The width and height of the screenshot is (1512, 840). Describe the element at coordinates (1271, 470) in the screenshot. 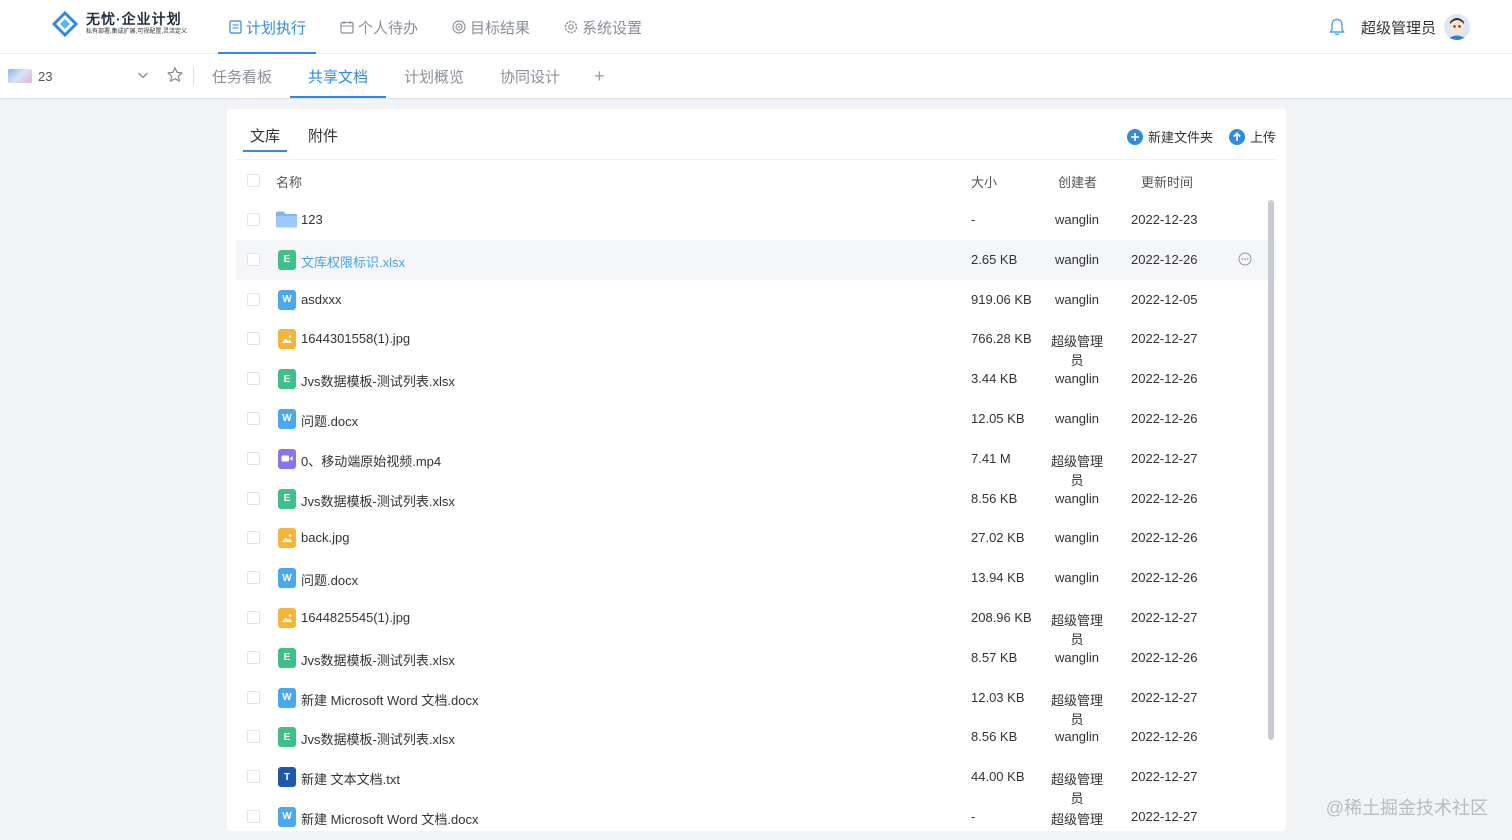

I see `scrollbar` at that location.